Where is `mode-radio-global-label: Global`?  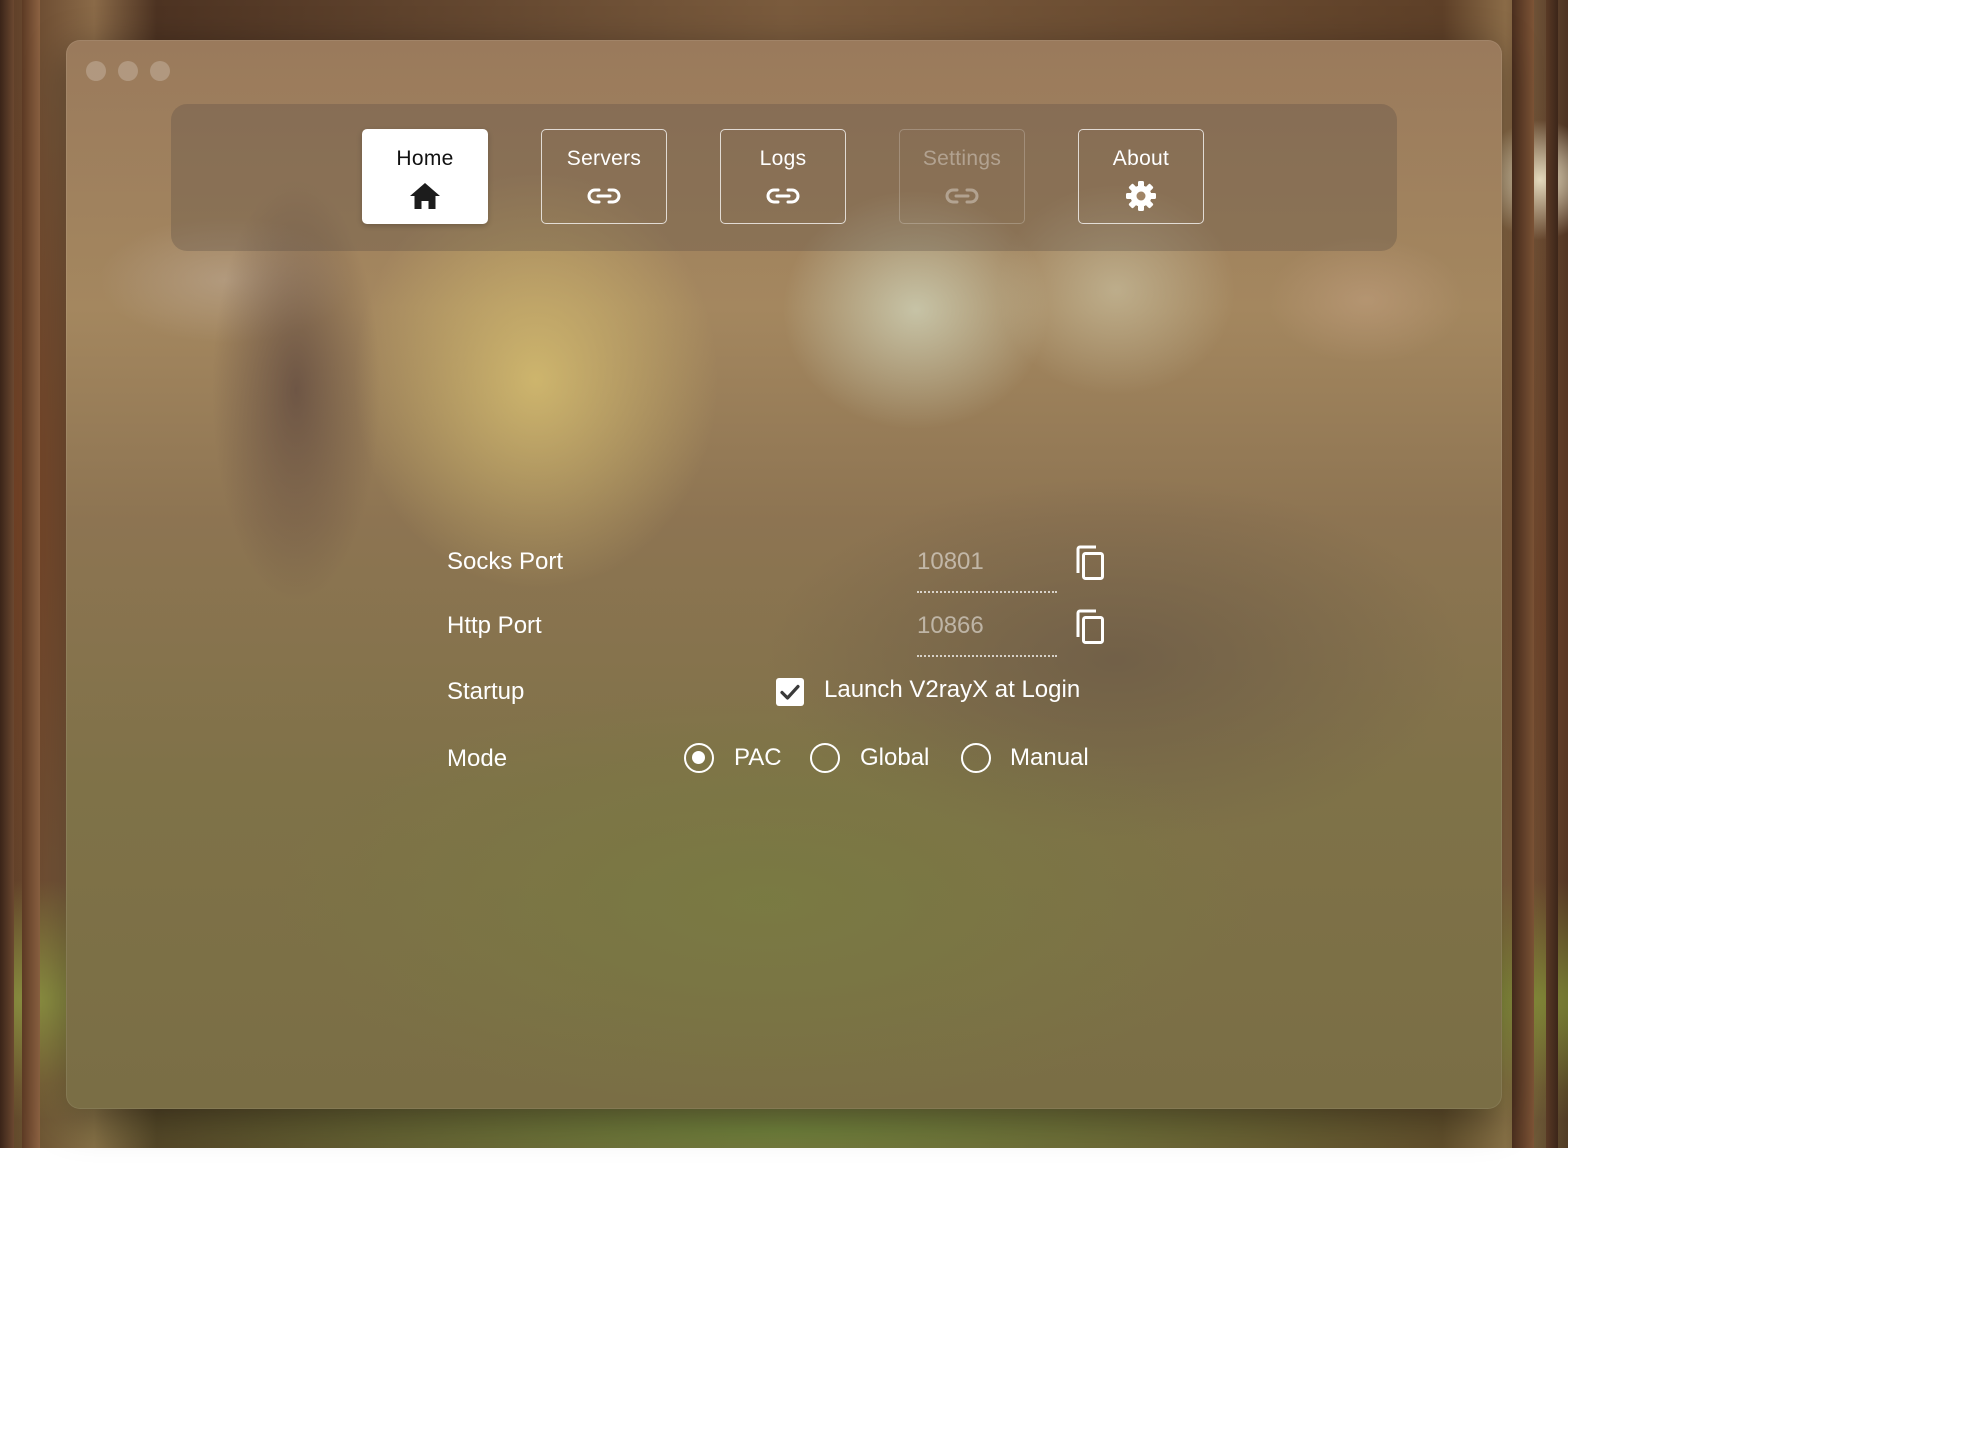
mode-radio-global-label: Global is located at coordinates (894, 758).